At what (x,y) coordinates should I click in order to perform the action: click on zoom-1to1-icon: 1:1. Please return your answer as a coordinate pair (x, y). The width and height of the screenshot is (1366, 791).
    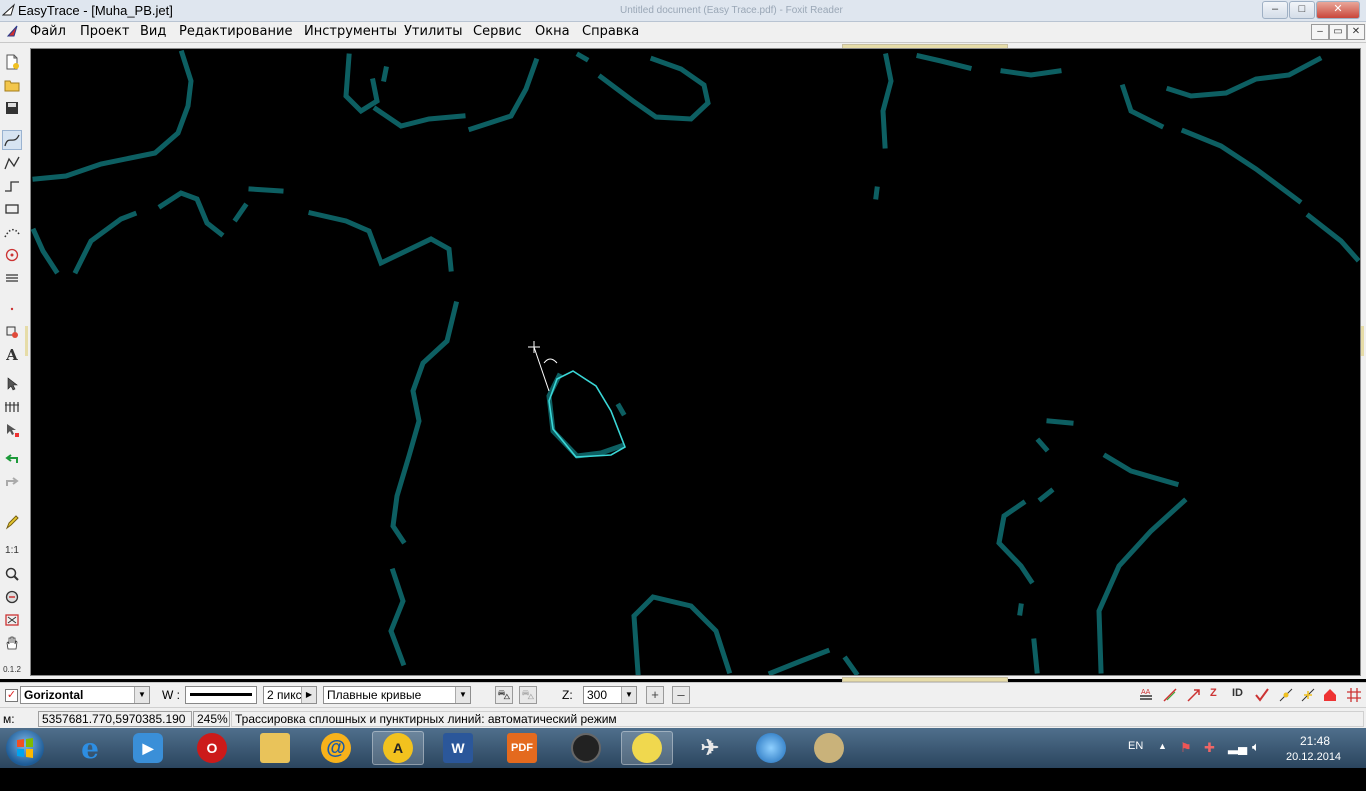
    Looking at the image, I should click on (12, 550).